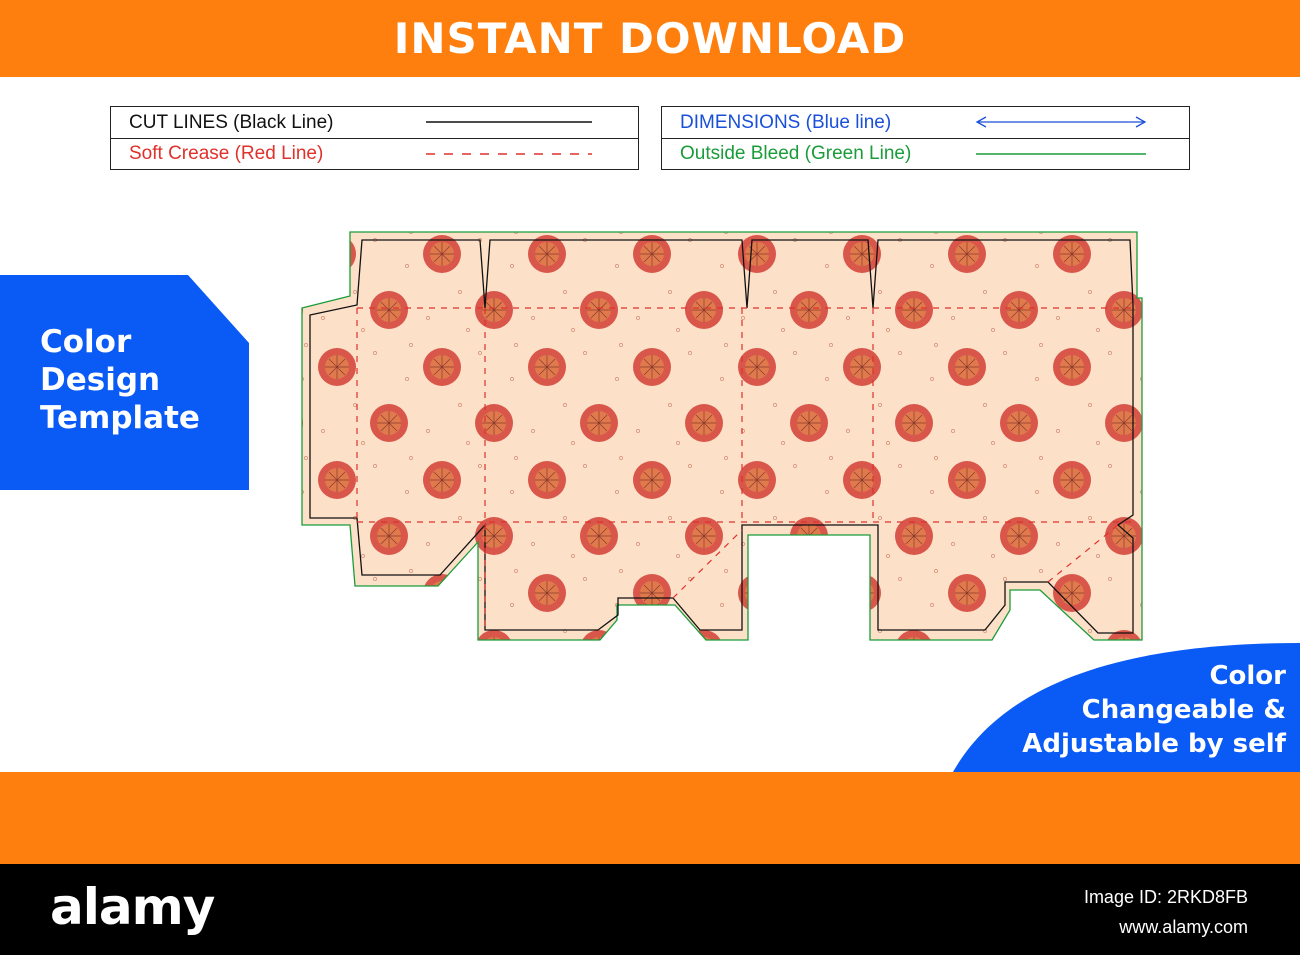 The image size is (1300, 955). What do you see at coordinates (1183, 927) in the screenshot?
I see `footer-site: www.alamy.com` at bounding box center [1183, 927].